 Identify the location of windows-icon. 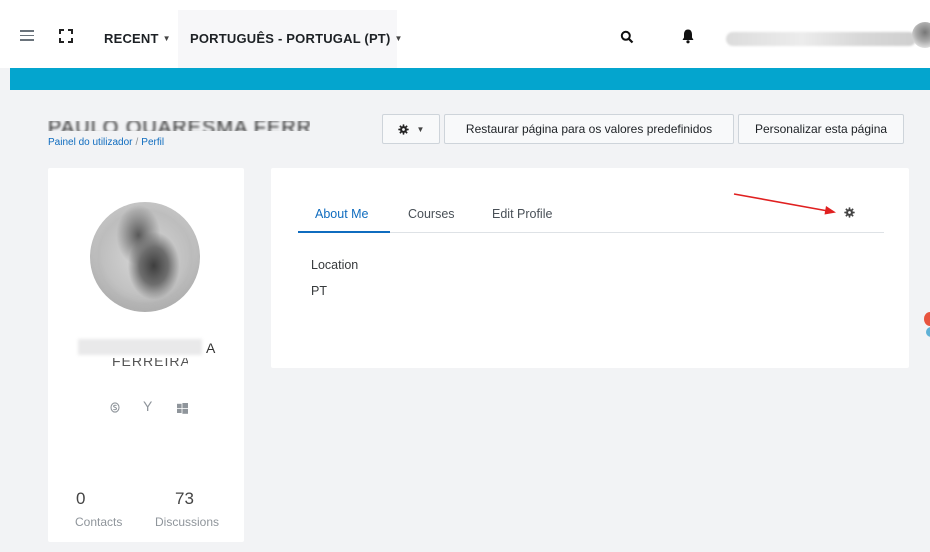
(182, 408).